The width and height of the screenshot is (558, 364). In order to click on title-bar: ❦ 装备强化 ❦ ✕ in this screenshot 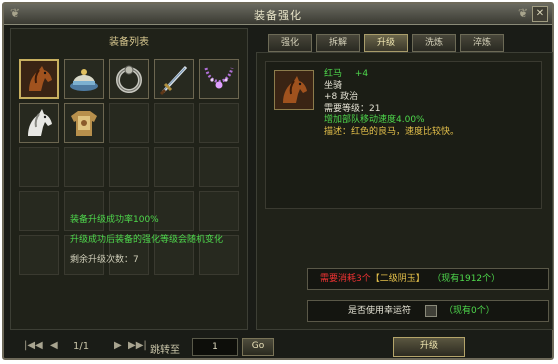, I will do `click(278, 14)`.